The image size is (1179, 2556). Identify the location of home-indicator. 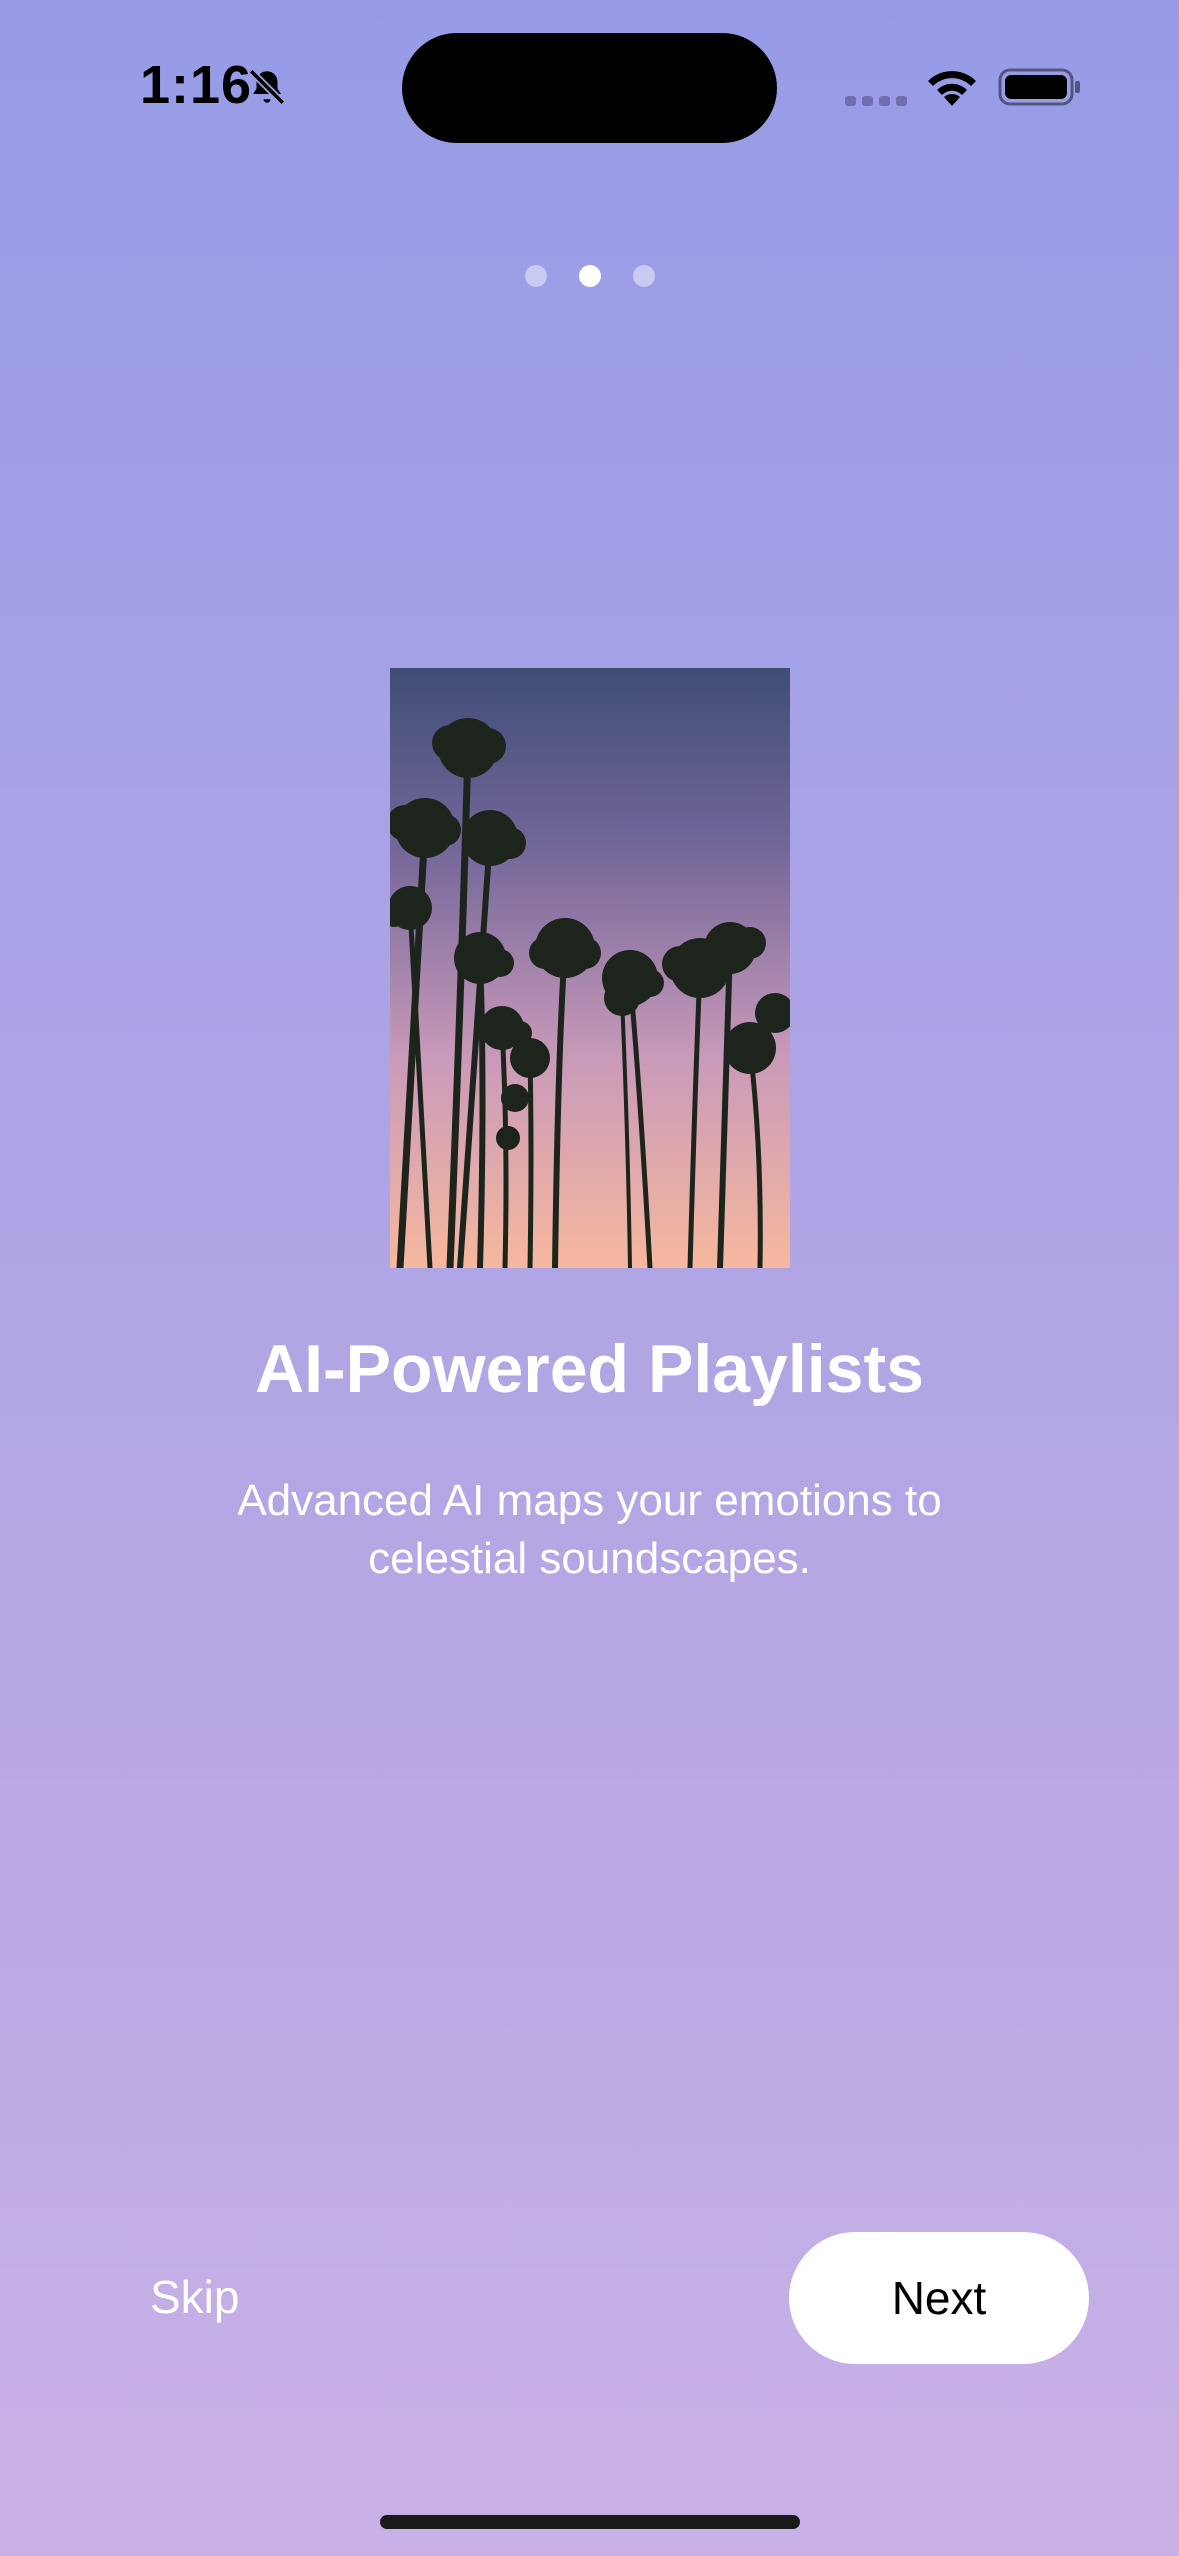
(590, 2522).